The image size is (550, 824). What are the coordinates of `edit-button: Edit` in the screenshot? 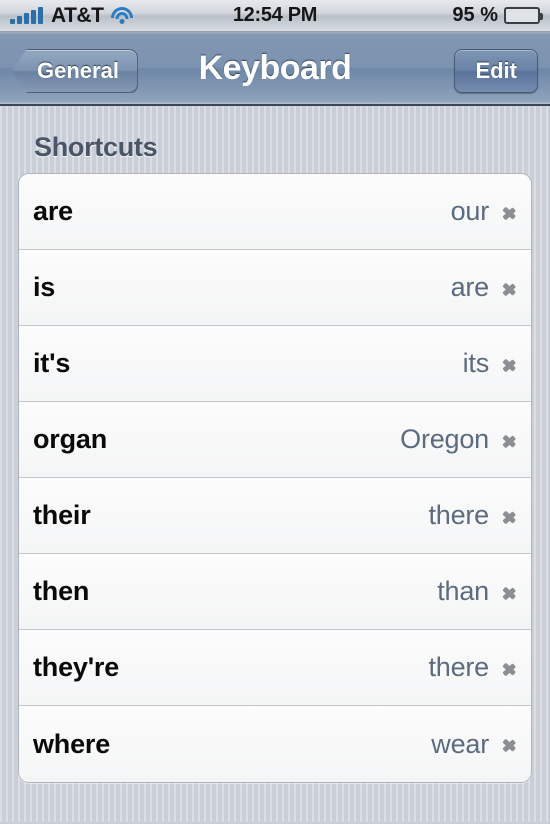 It's located at (496, 71).